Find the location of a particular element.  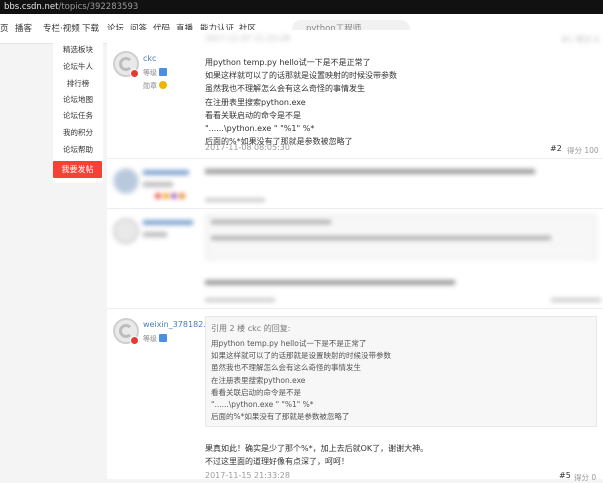

sidebar-item-map: 论坛地图 is located at coordinates (78, 100).